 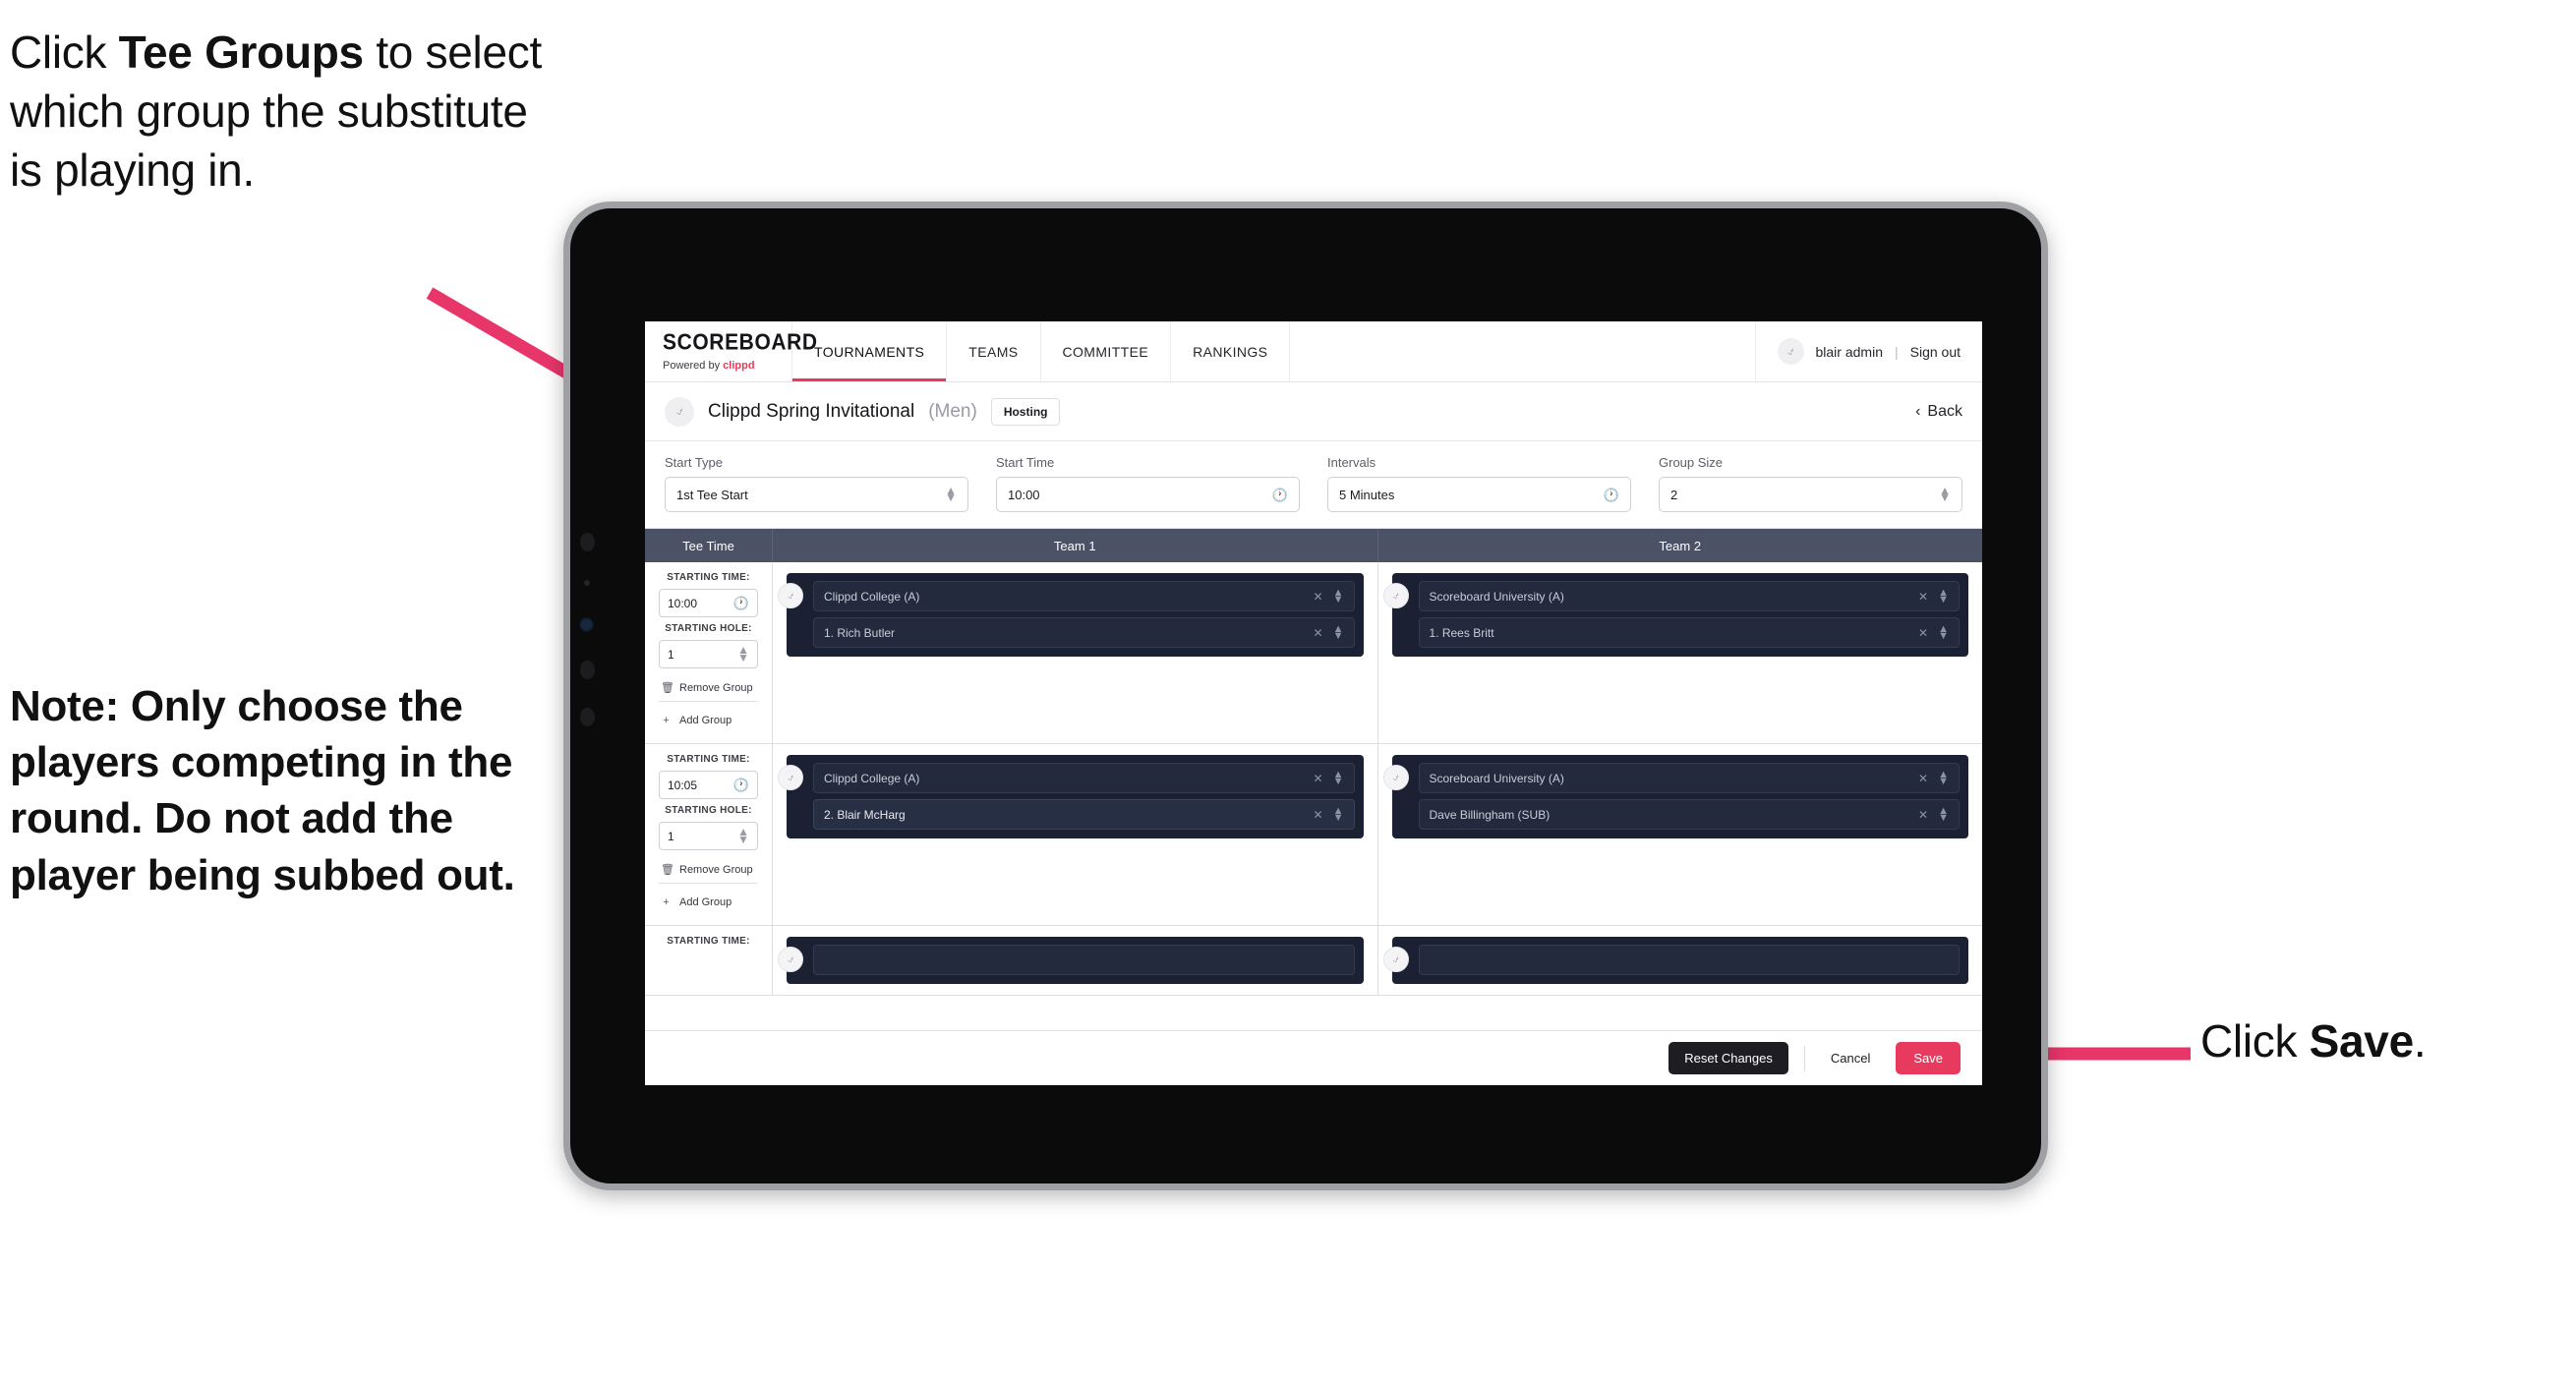 What do you see at coordinates (693, 366) in the screenshot?
I see `brand-powered-prefix: Powered by` at bounding box center [693, 366].